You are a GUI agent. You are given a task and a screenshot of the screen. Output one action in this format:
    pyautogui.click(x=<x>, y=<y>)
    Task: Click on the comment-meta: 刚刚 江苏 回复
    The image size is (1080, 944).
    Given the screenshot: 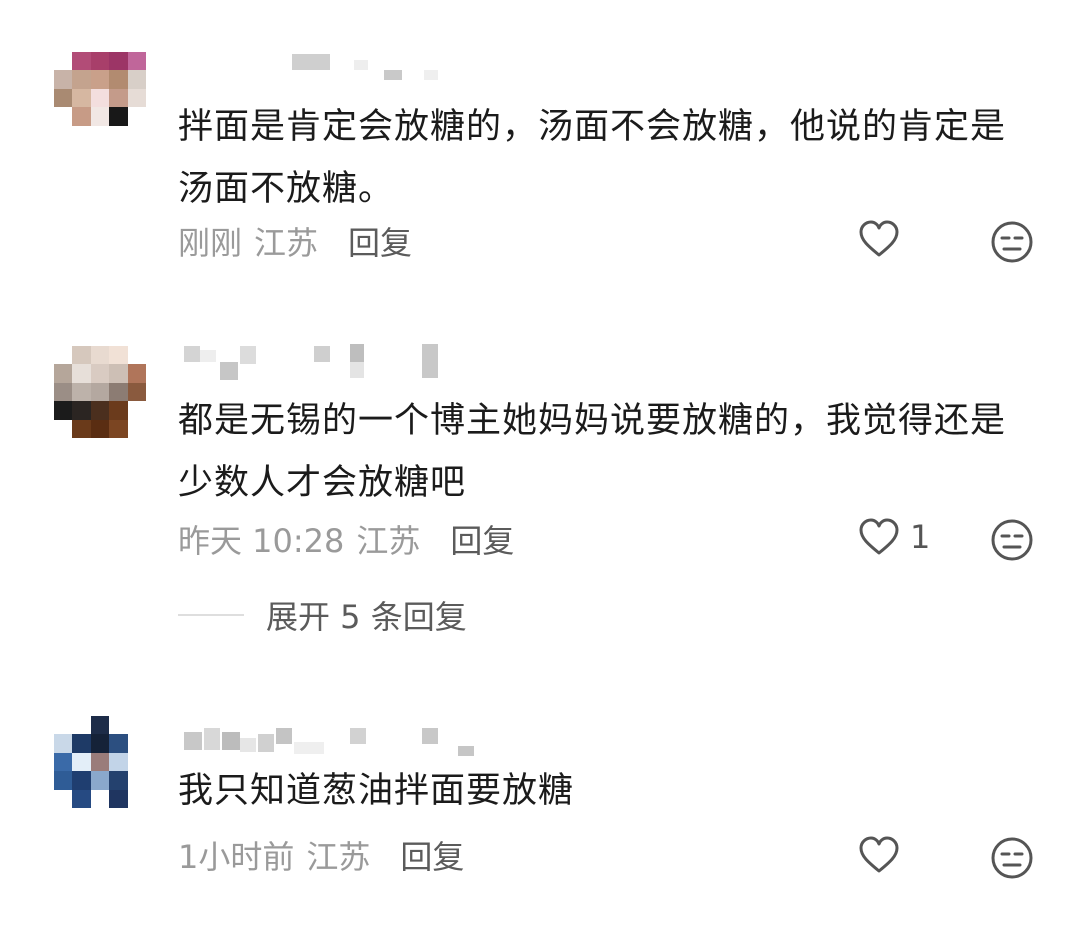 What is the action you would take?
    pyautogui.click(x=295, y=241)
    